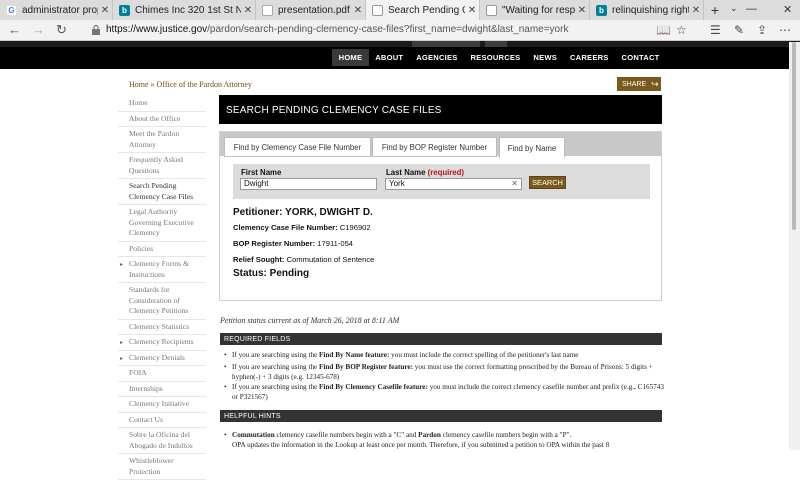 The height and width of the screenshot is (480, 800). Describe the element at coordinates (162, 441) in the screenshot. I see `sidebar-item-spanish: Sobre la Oficina del Abogado de Indultos` at that location.